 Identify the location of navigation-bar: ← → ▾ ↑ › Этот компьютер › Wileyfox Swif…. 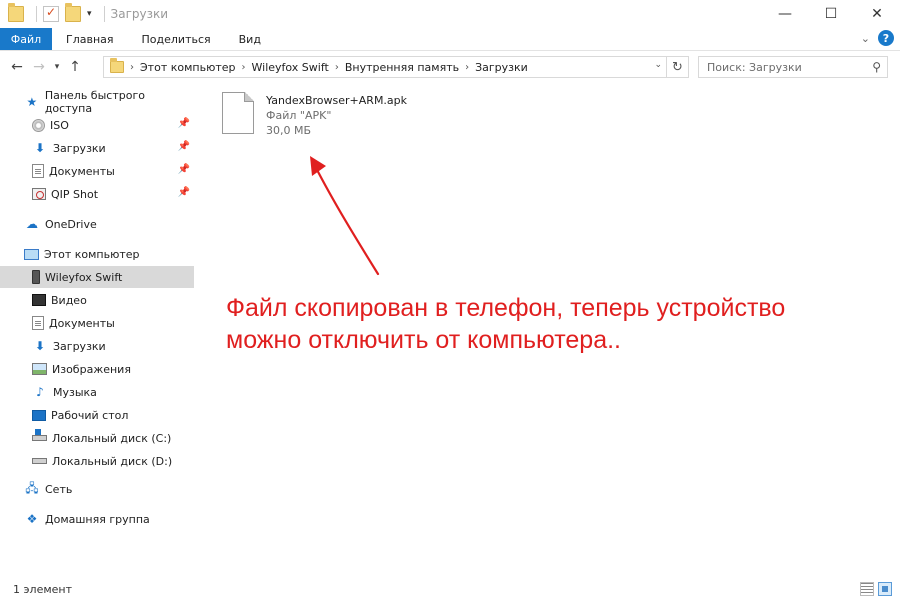
(450, 67).